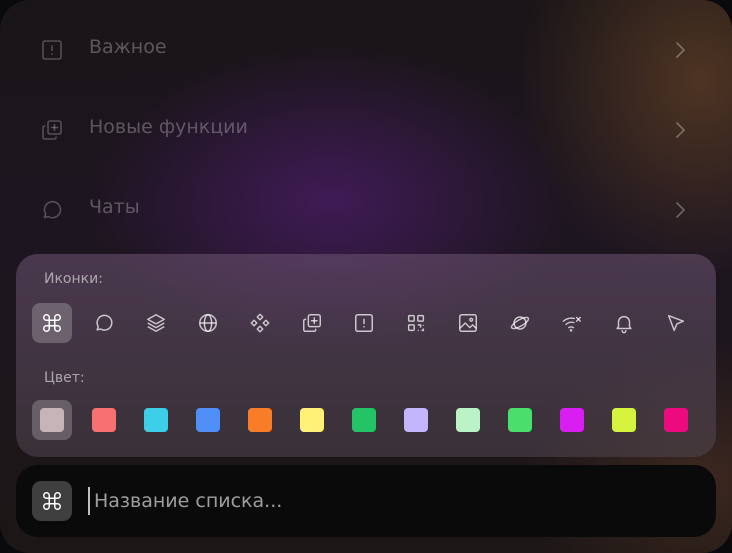  What do you see at coordinates (168, 127) in the screenshot?
I see `menu-item-label: Новые функции` at bounding box center [168, 127].